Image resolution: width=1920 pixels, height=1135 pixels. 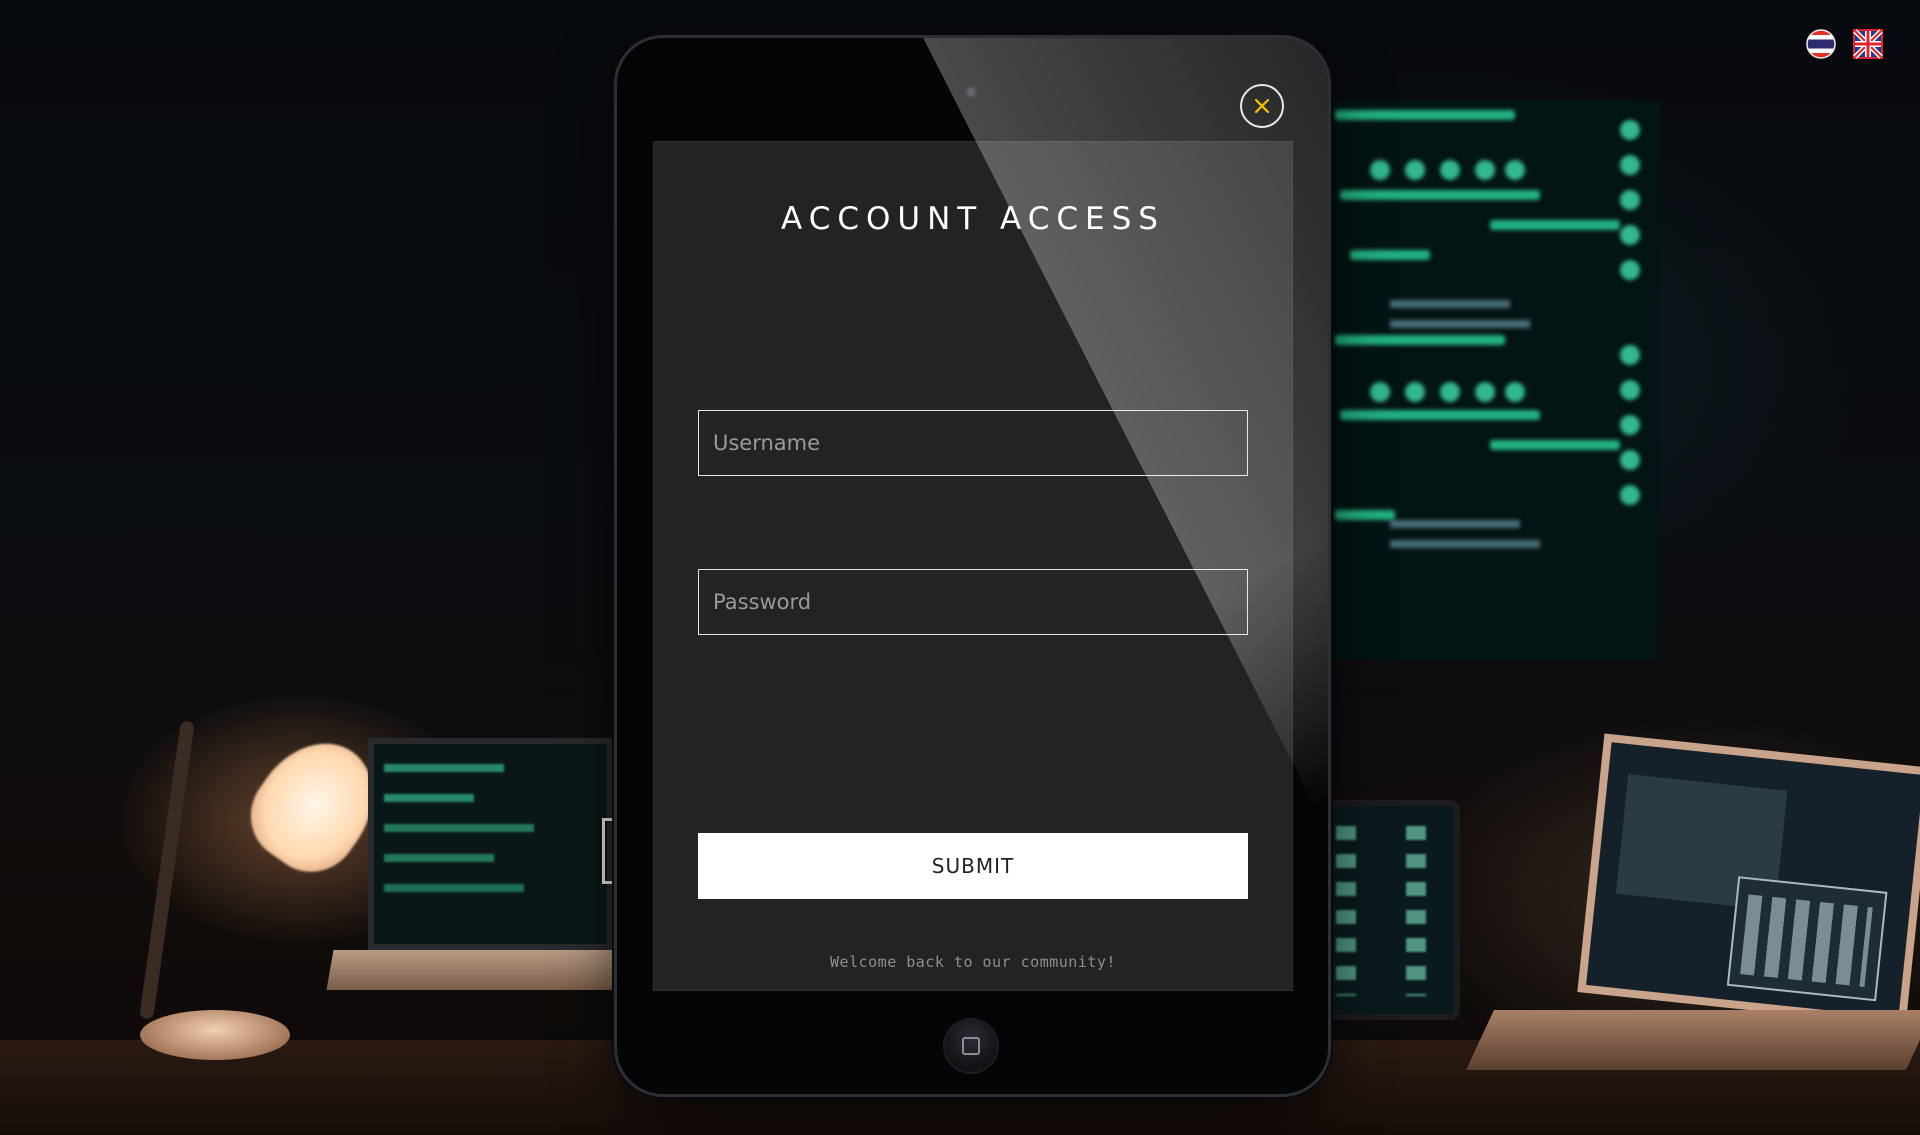 What do you see at coordinates (1868, 44) in the screenshot?
I see `uk-flag-icon` at bounding box center [1868, 44].